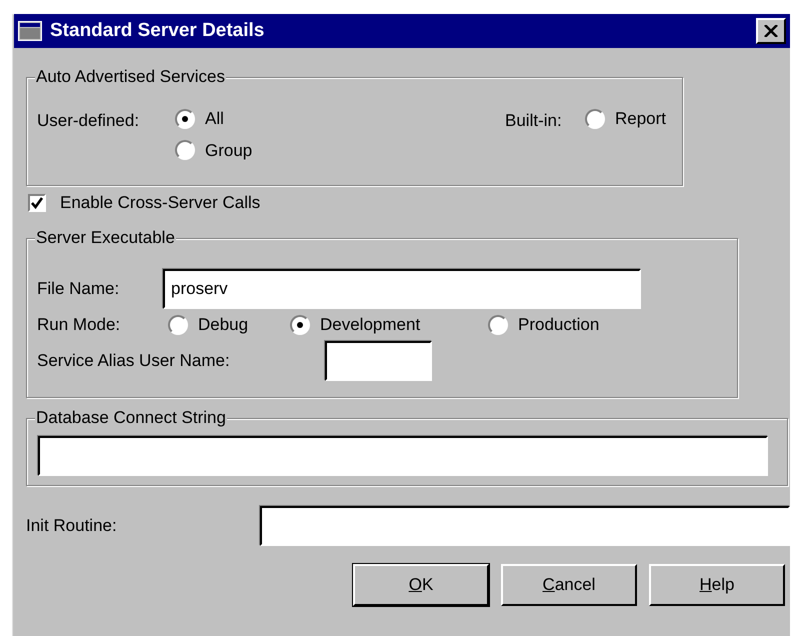 This screenshot has width=792, height=636. What do you see at coordinates (340, 150) in the screenshot?
I see `radio-button: Group` at bounding box center [340, 150].